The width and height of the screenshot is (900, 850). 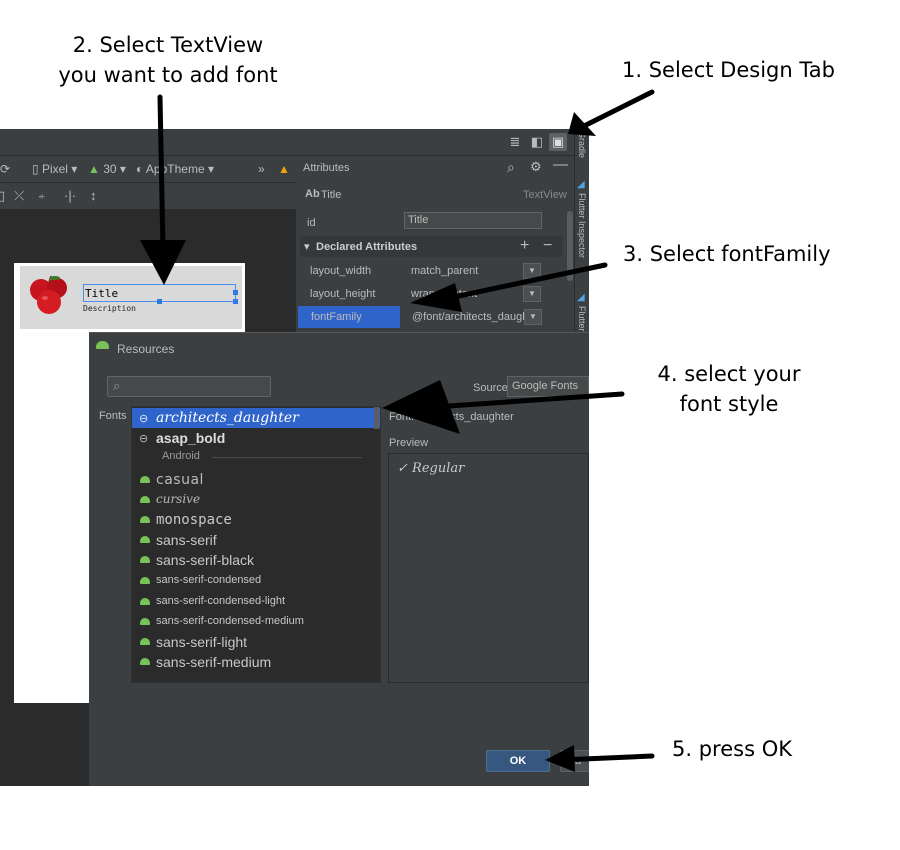 What do you see at coordinates (518, 761) in the screenshot?
I see `ok-button: OK` at bounding box center [518, 761].